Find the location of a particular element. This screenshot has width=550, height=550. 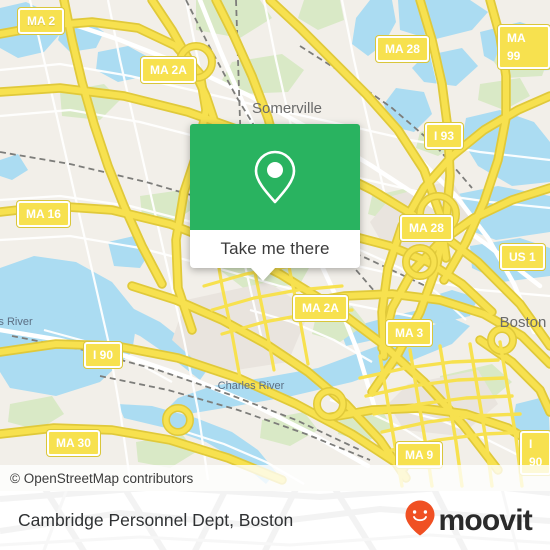

map-label-charles-river-edge: Charles River is located at coordinates (16, 322).